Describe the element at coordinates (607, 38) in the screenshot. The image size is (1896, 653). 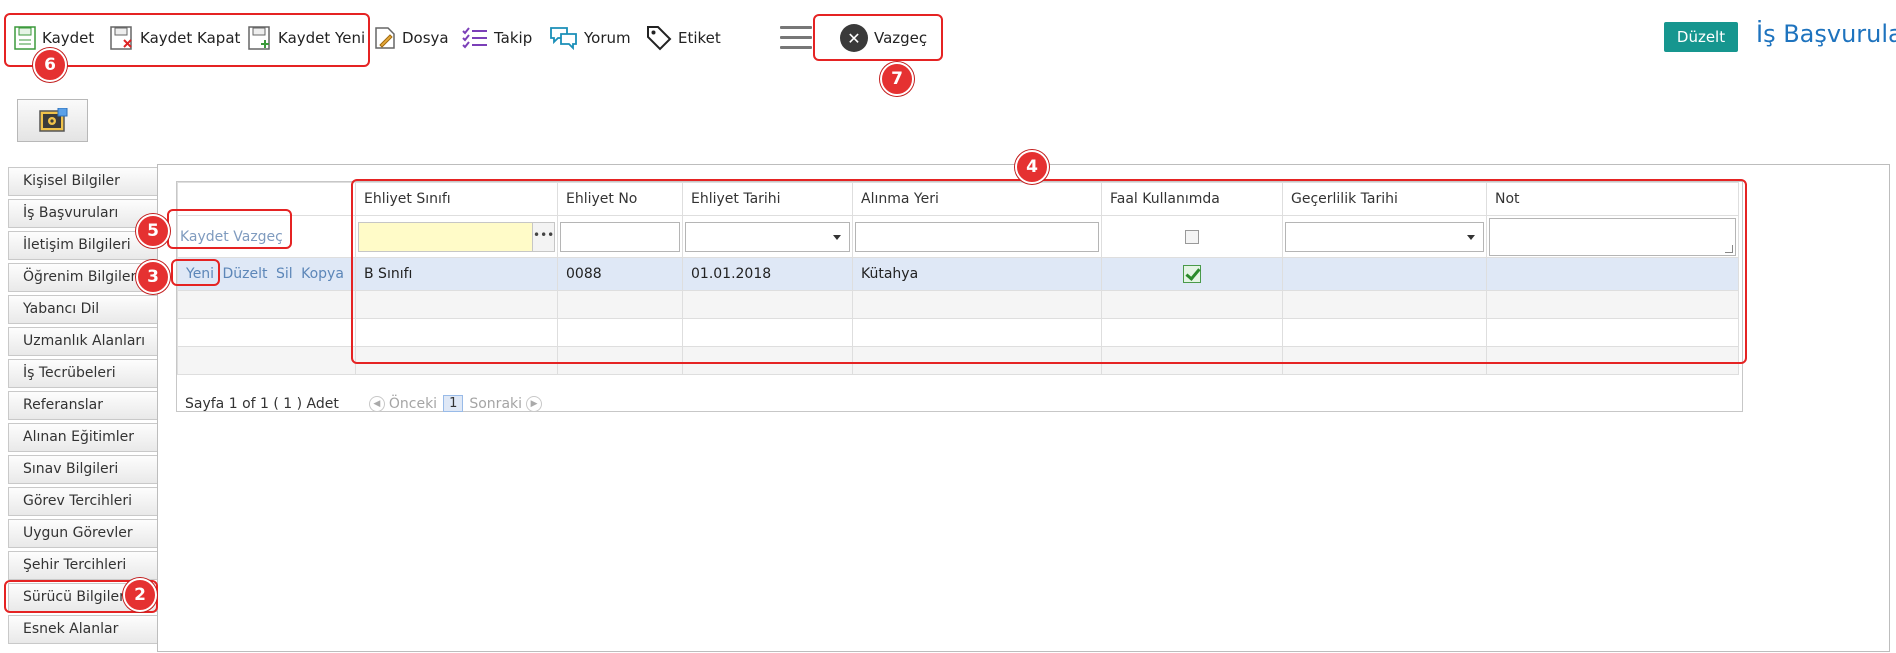
I see `yorum-label: Yorum` at that location.